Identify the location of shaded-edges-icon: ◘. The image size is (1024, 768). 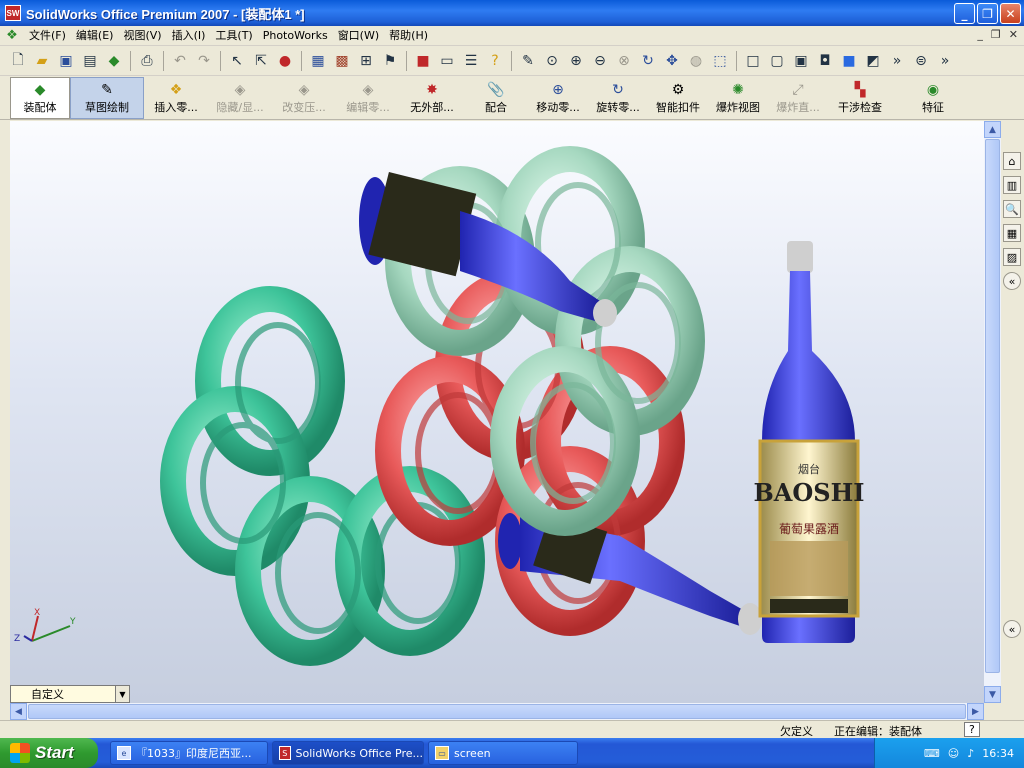
(825, 61).